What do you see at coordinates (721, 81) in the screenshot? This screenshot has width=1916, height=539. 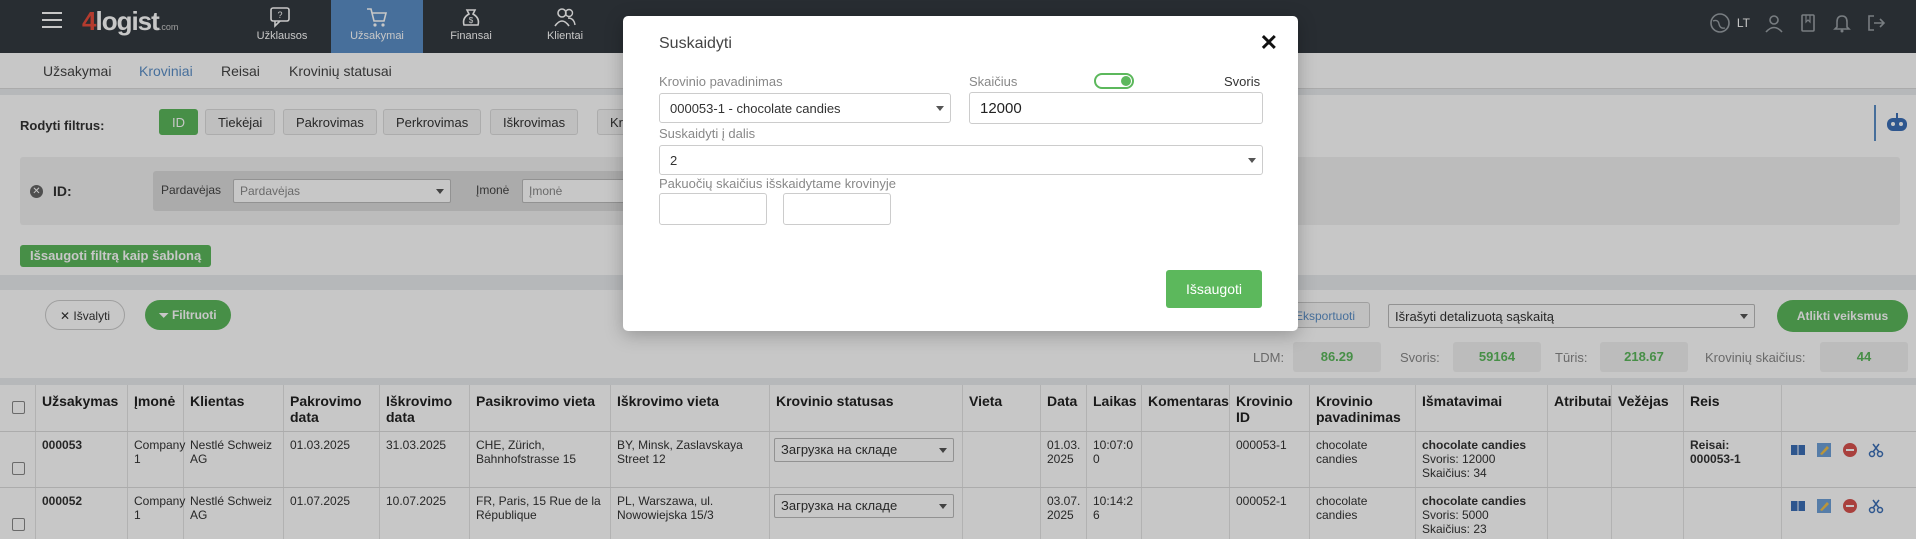 I see `cargo-name-label: Krovinio pavadinimas` at bounding box center [721, 81].